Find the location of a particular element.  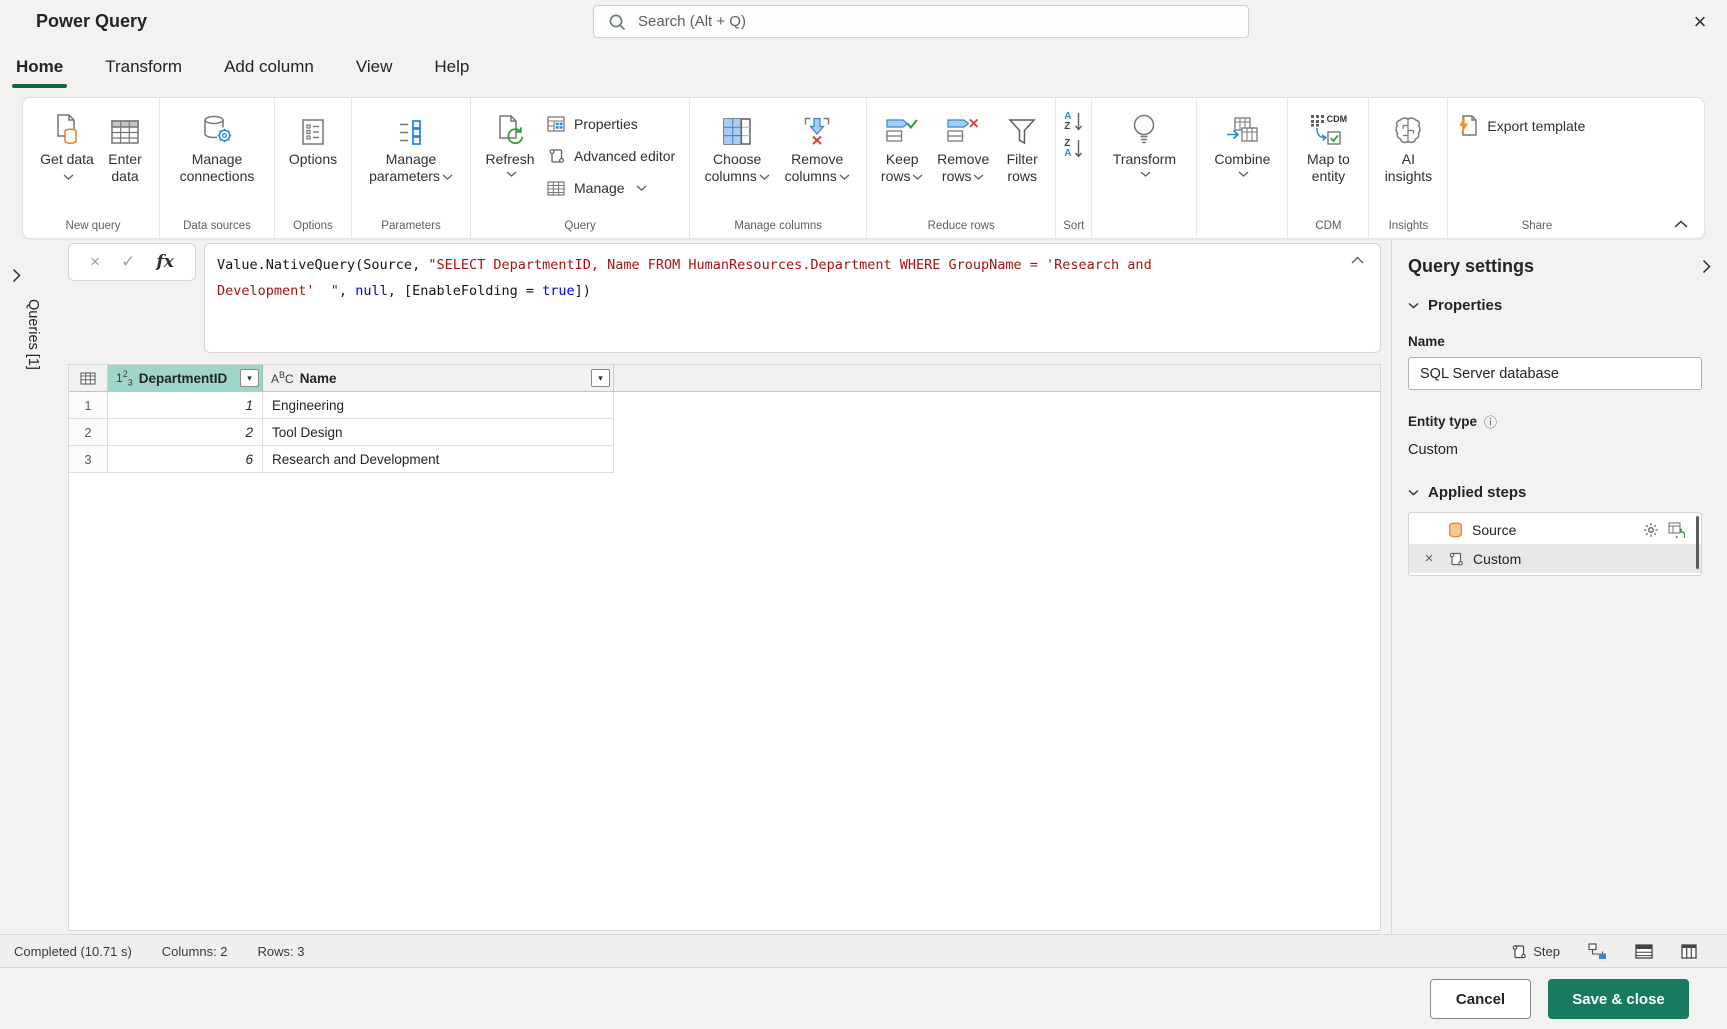

tab-transform: Transform is located at coordinates (143, 67).